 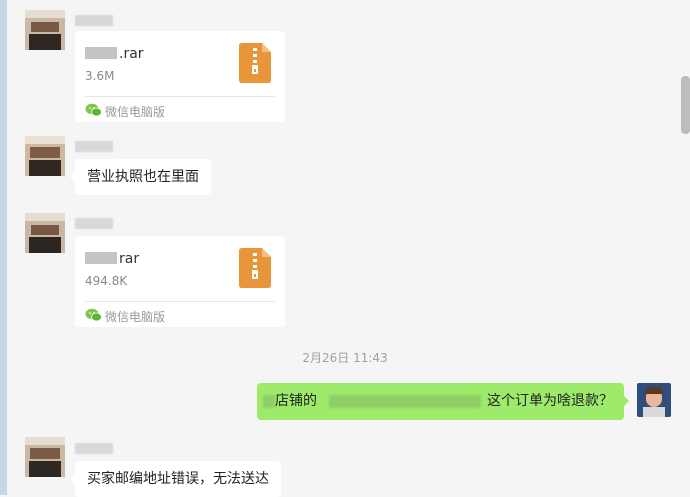 What do you see at coordinates (654, 400) in the screenshot?
I see `self-avatar` at bounding box center [654, 400].